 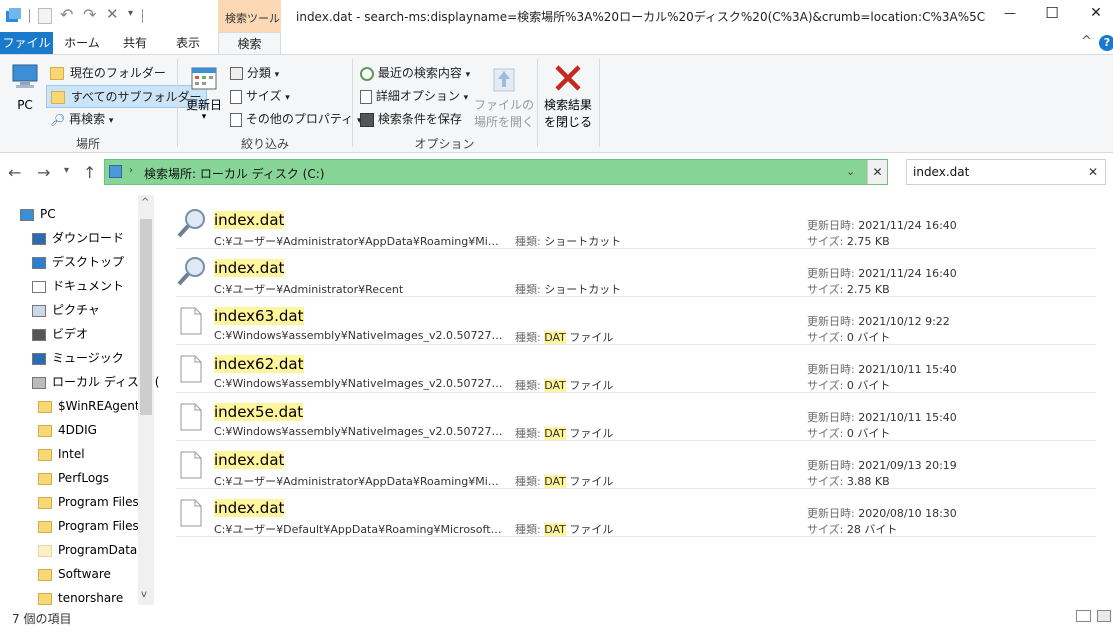 I want to click on nav-item-9: 4DDIG, so click(x=67, y=430).